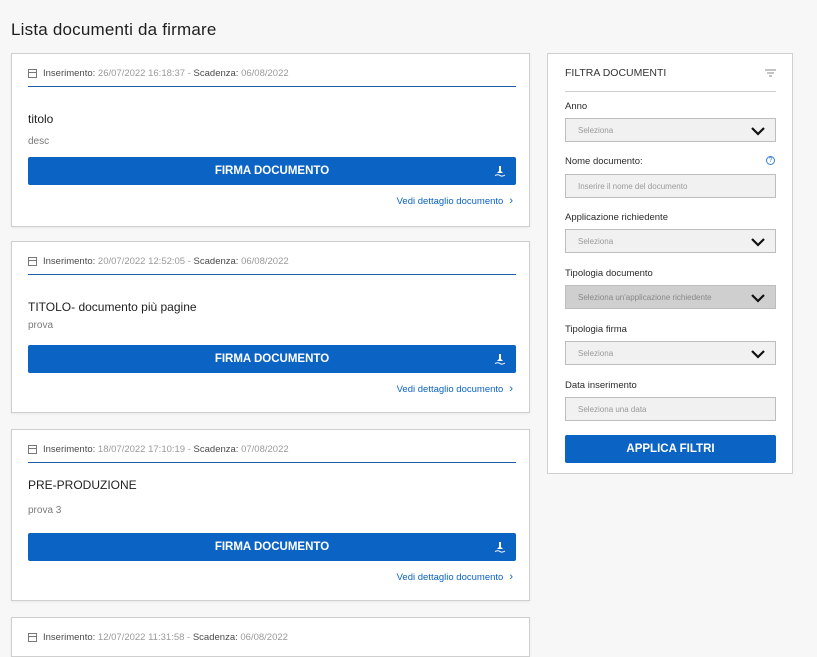 The width and height of the screenshot is (817, 657). Describe the element at coordinates (670, 130) in the screenshot. I see `anno-select: Seleziona` at that location.